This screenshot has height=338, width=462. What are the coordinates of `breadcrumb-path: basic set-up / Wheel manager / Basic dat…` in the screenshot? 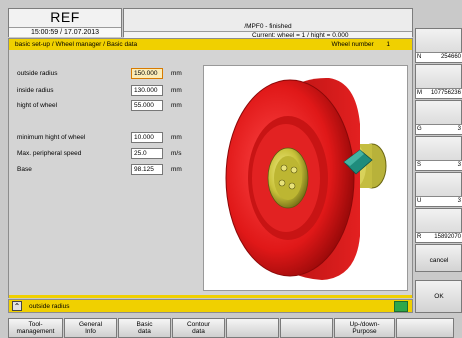 It's located at (76, 44).